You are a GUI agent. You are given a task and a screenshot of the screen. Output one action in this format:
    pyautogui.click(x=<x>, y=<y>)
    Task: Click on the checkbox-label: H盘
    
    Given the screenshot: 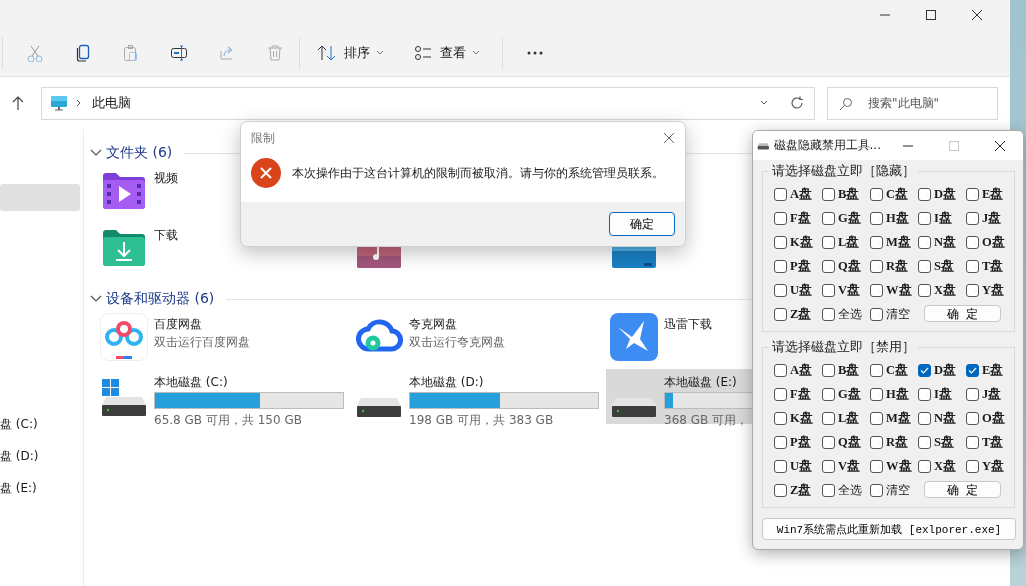 What is the action you would take?
    pyautogui.click(x=897, y=218)
    